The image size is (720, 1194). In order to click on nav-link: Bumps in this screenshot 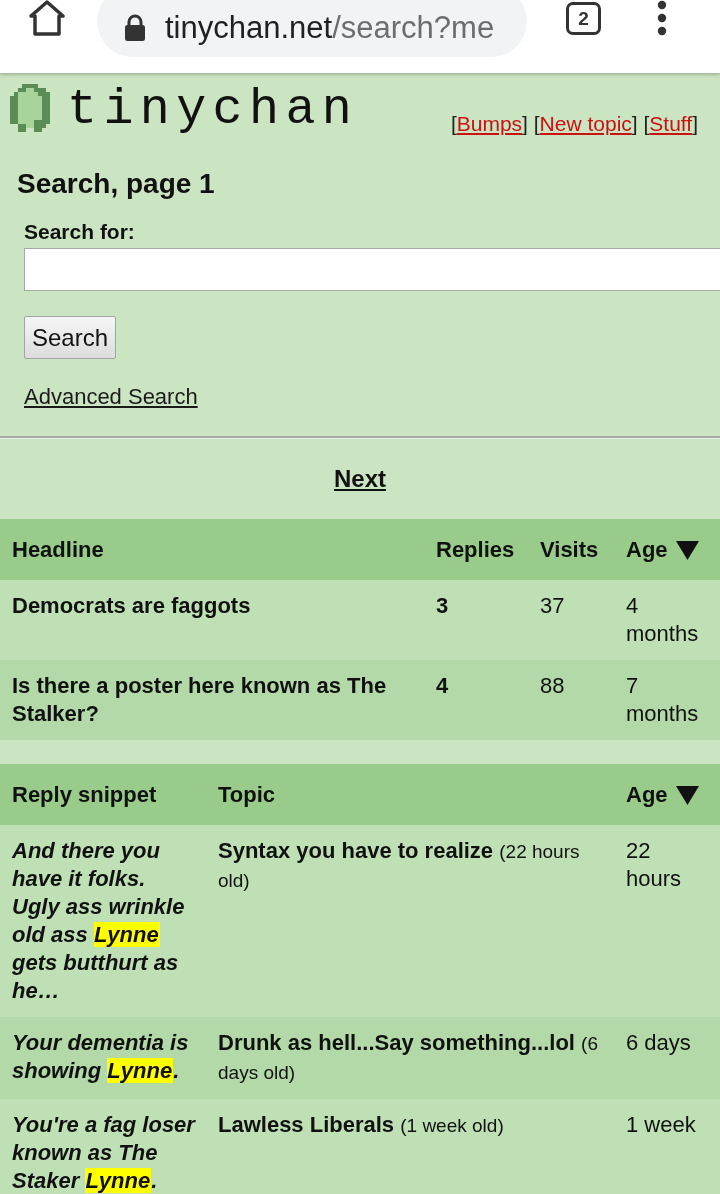, I will do `click(489, 123)`.